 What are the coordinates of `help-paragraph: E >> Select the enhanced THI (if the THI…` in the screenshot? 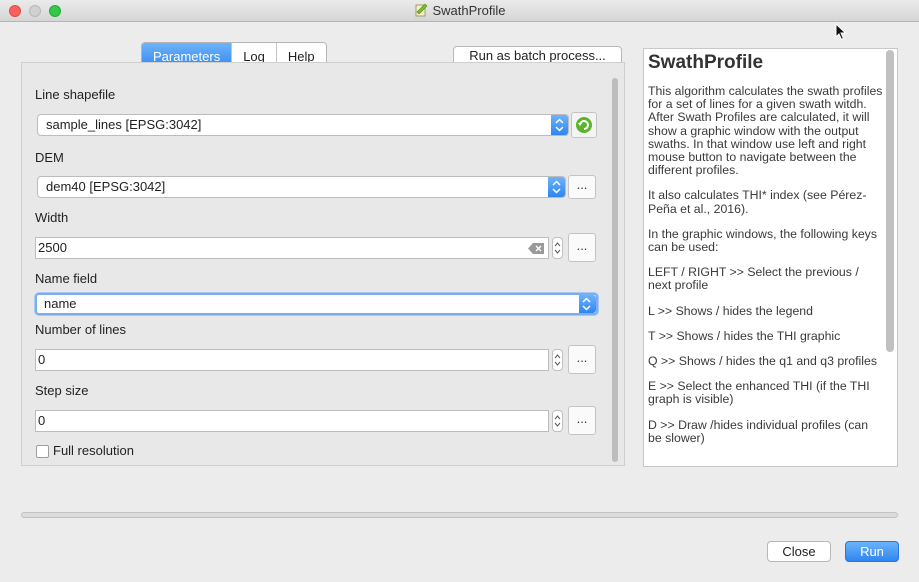 It's located at (759, 393).